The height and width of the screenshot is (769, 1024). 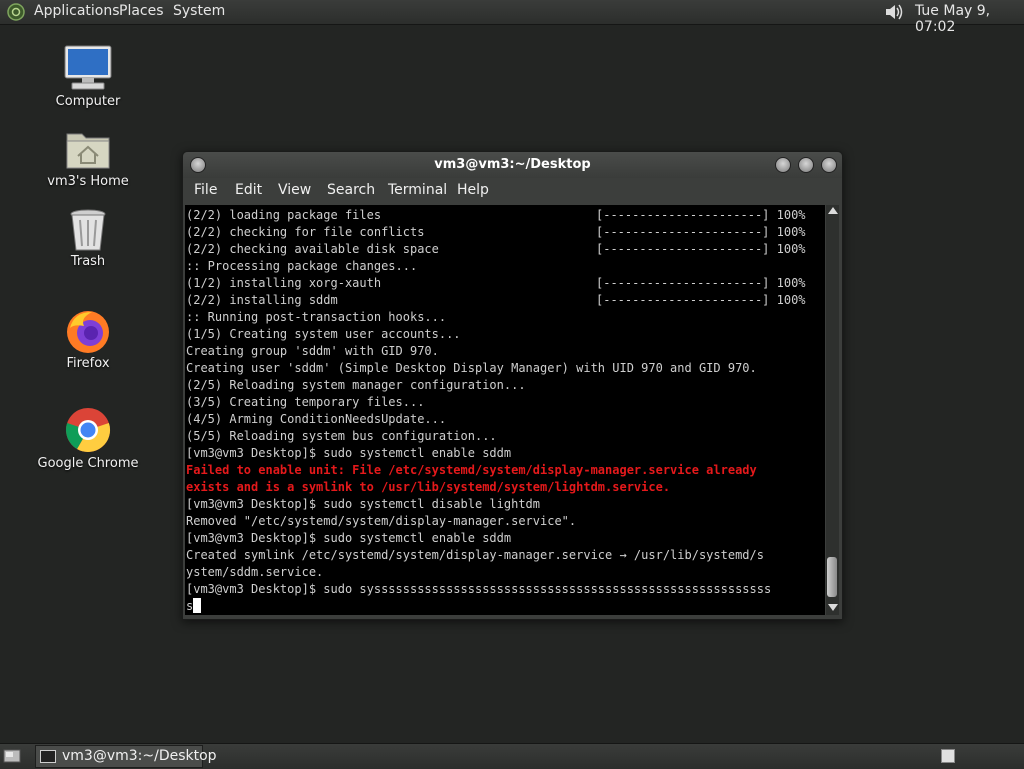 I want to click on desktop-icon-home: vm3's Home, so click(x=88, y=158).